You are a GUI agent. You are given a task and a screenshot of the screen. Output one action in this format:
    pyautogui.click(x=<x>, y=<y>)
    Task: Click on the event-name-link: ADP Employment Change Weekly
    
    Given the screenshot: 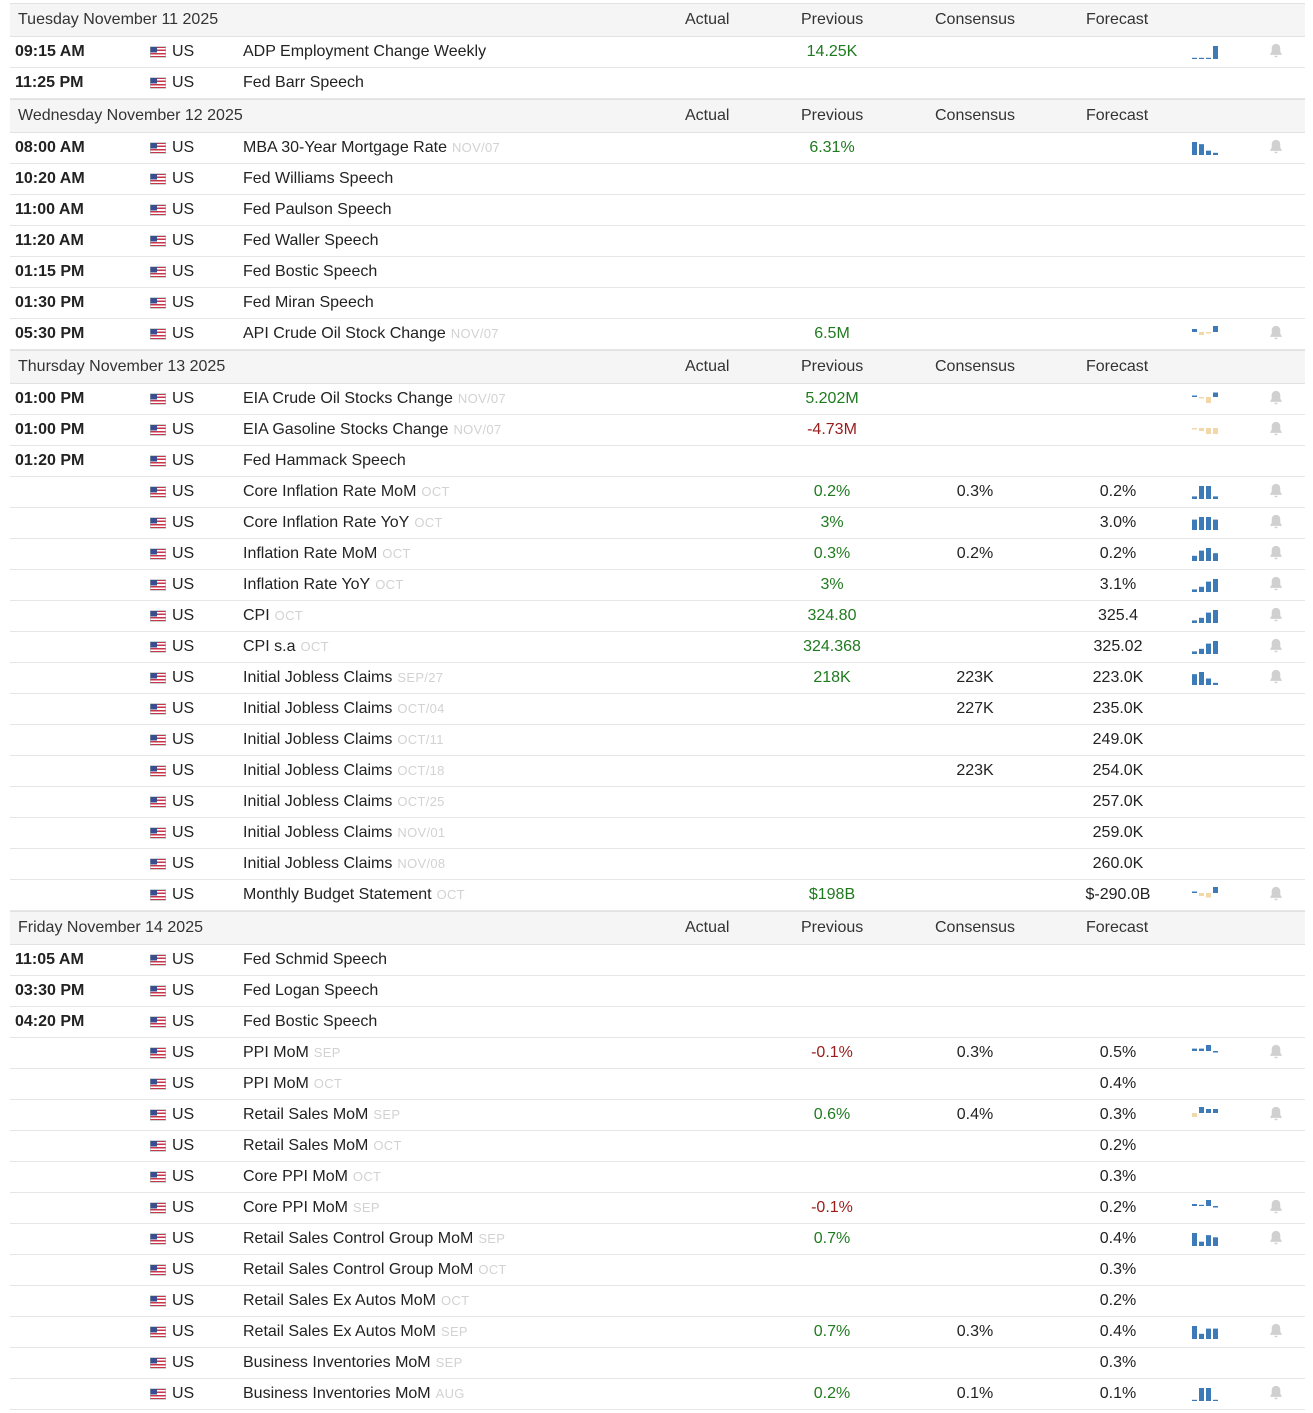 What is the action you would take?
    pyautogui.click(x=364, y=52)
    